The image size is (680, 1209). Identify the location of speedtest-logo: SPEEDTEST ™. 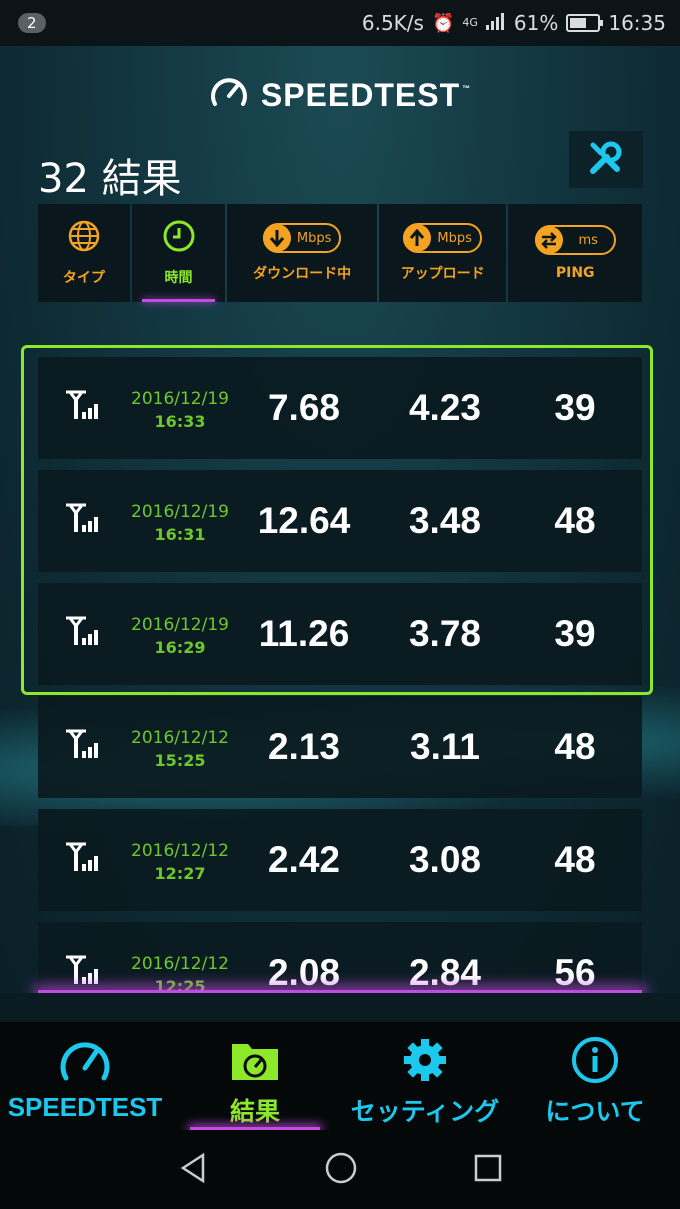
(340, 95).